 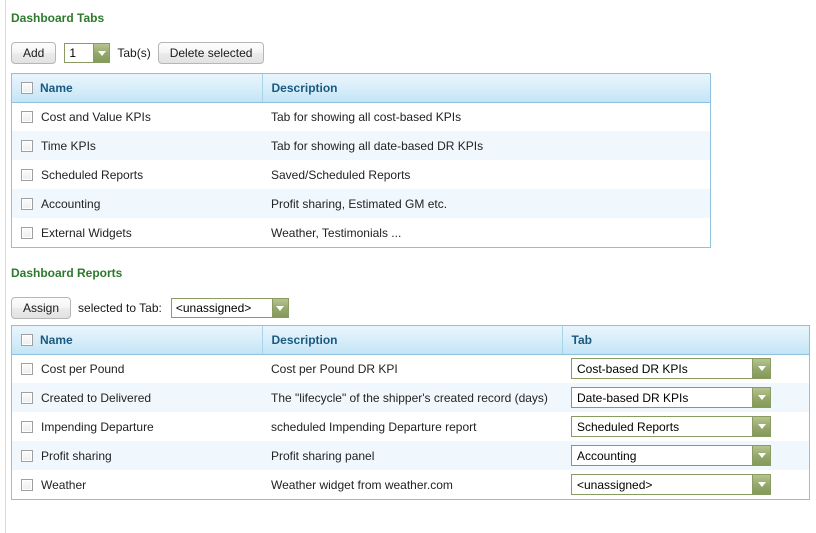 What do you see at coordinates (96, 116) in the screenshot?
I see `row-name-label: Cost and Value KPIs` at bounding box center [96, 116].